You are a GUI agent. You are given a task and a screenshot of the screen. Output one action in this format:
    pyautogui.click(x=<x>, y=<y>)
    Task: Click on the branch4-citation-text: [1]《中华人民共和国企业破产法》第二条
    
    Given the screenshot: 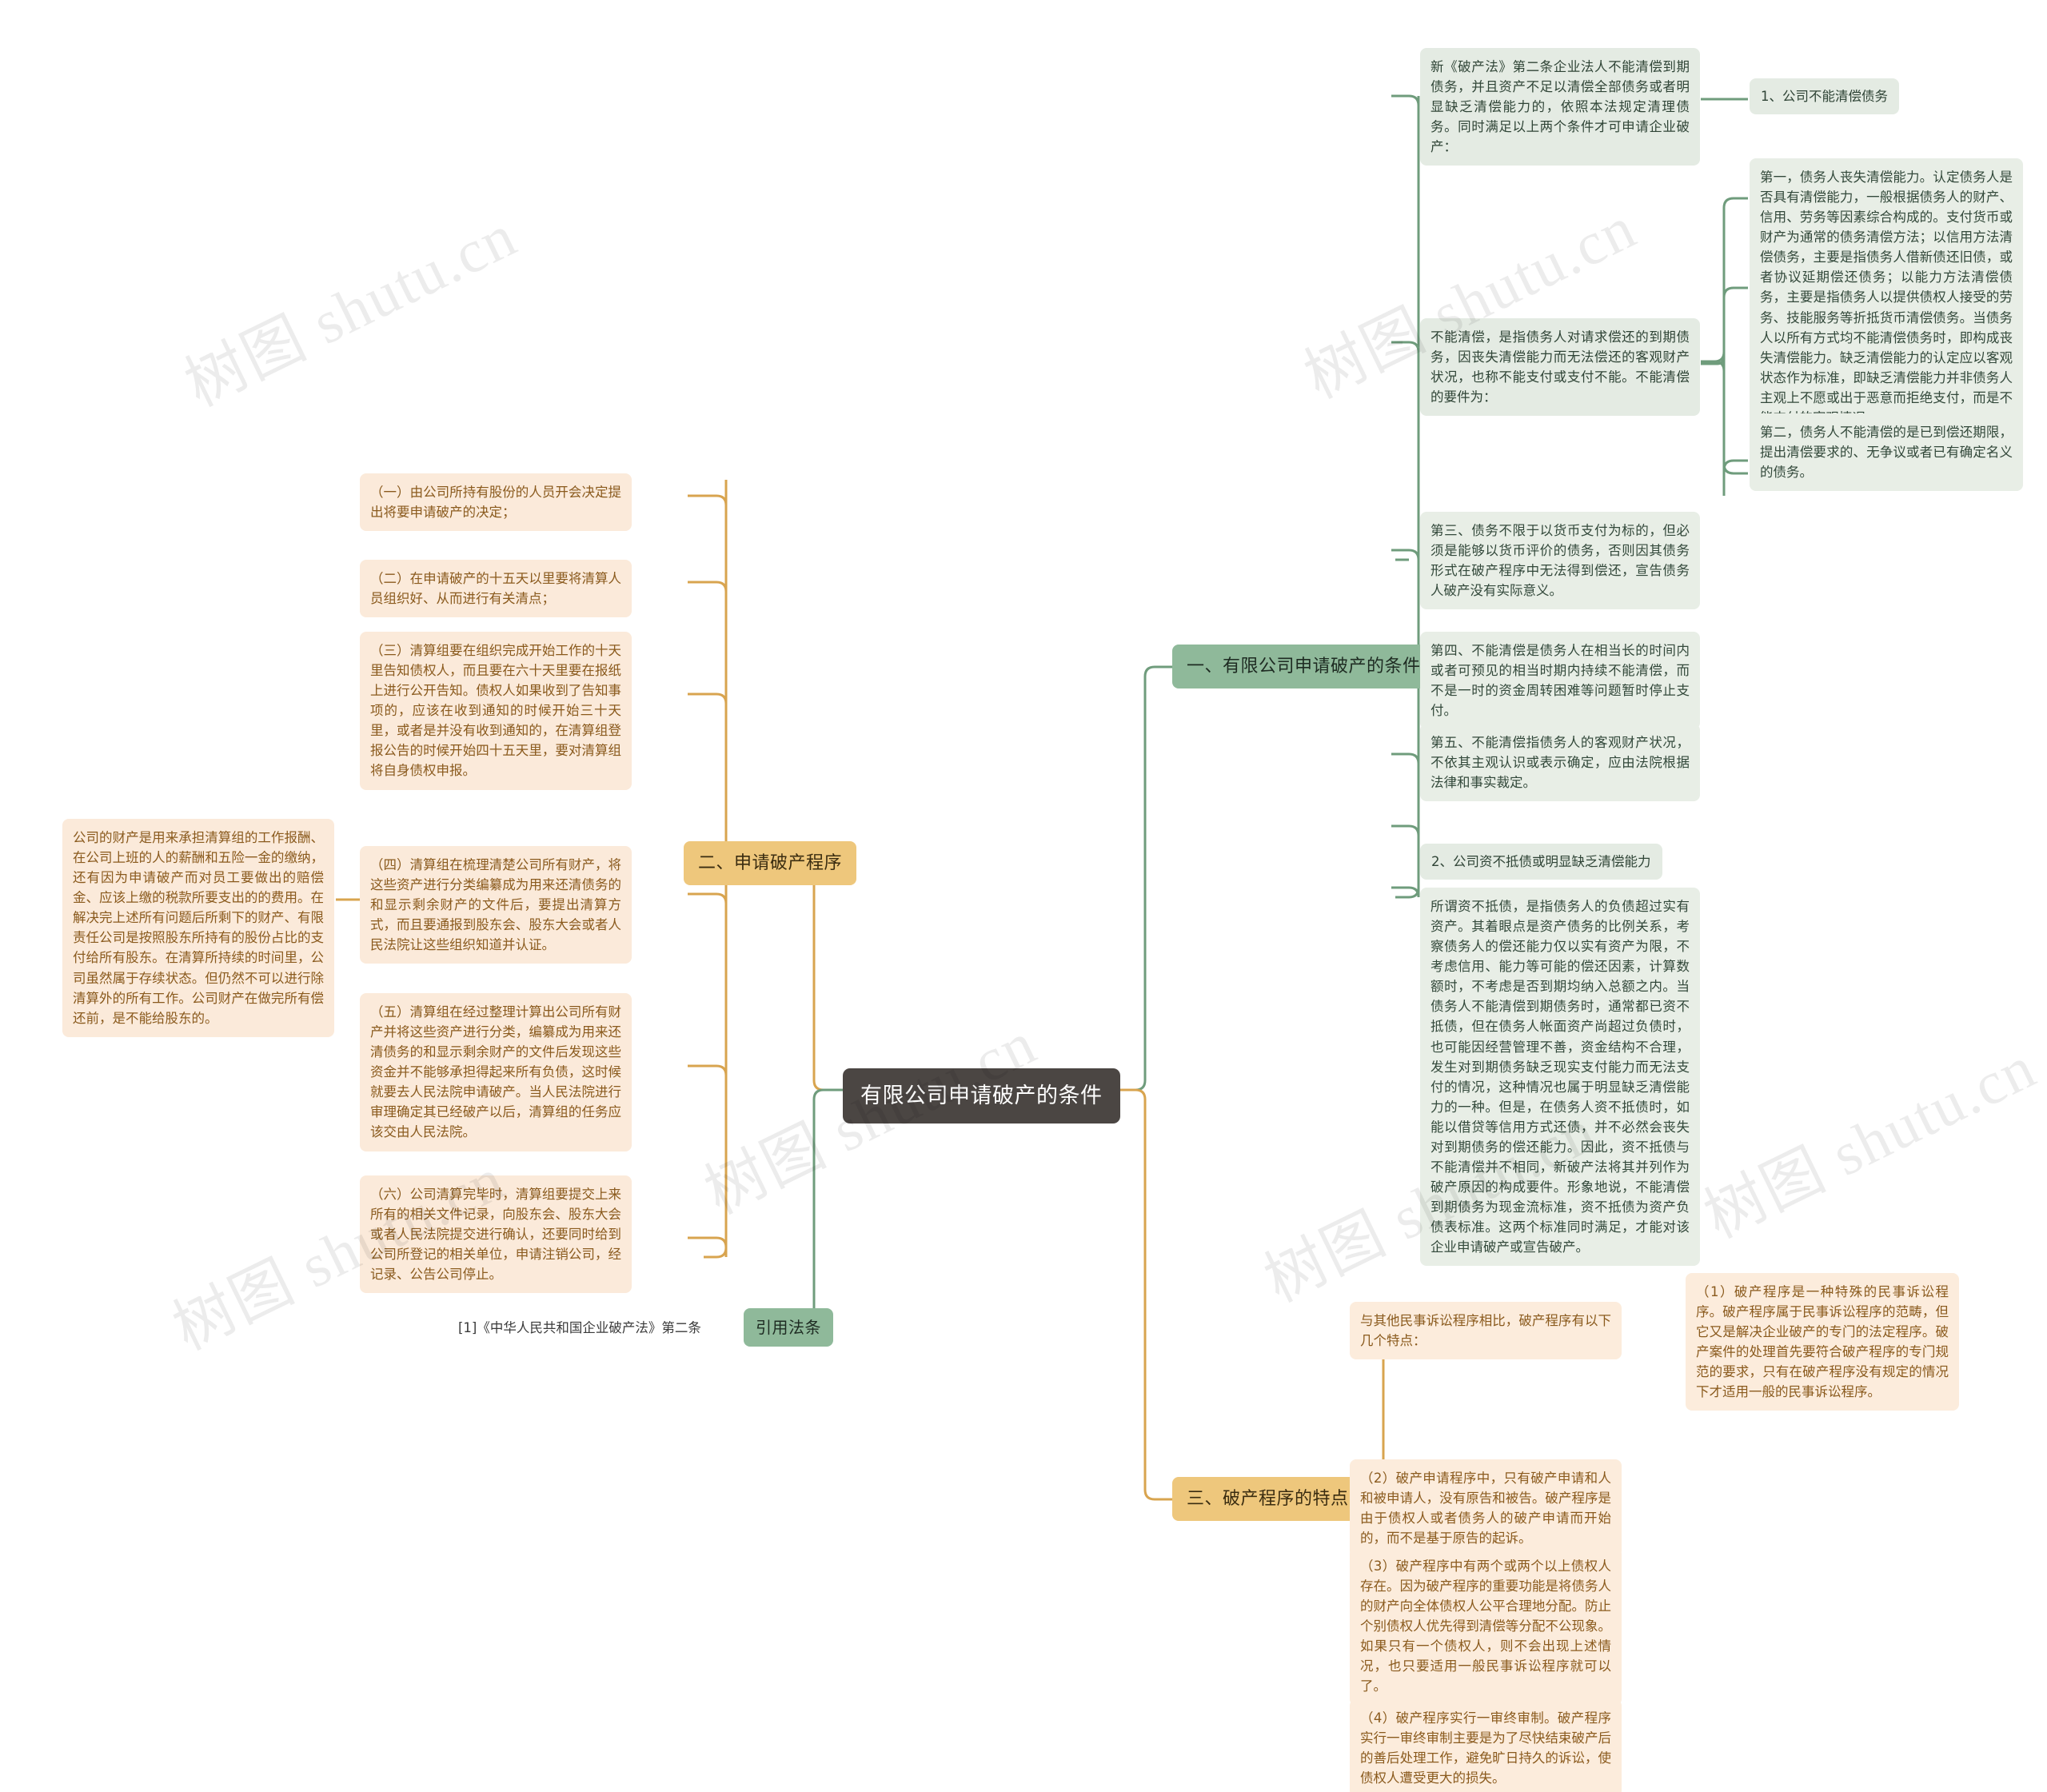 What is the action you would take?
    pyautogui.click(x=579, y=1328)
    